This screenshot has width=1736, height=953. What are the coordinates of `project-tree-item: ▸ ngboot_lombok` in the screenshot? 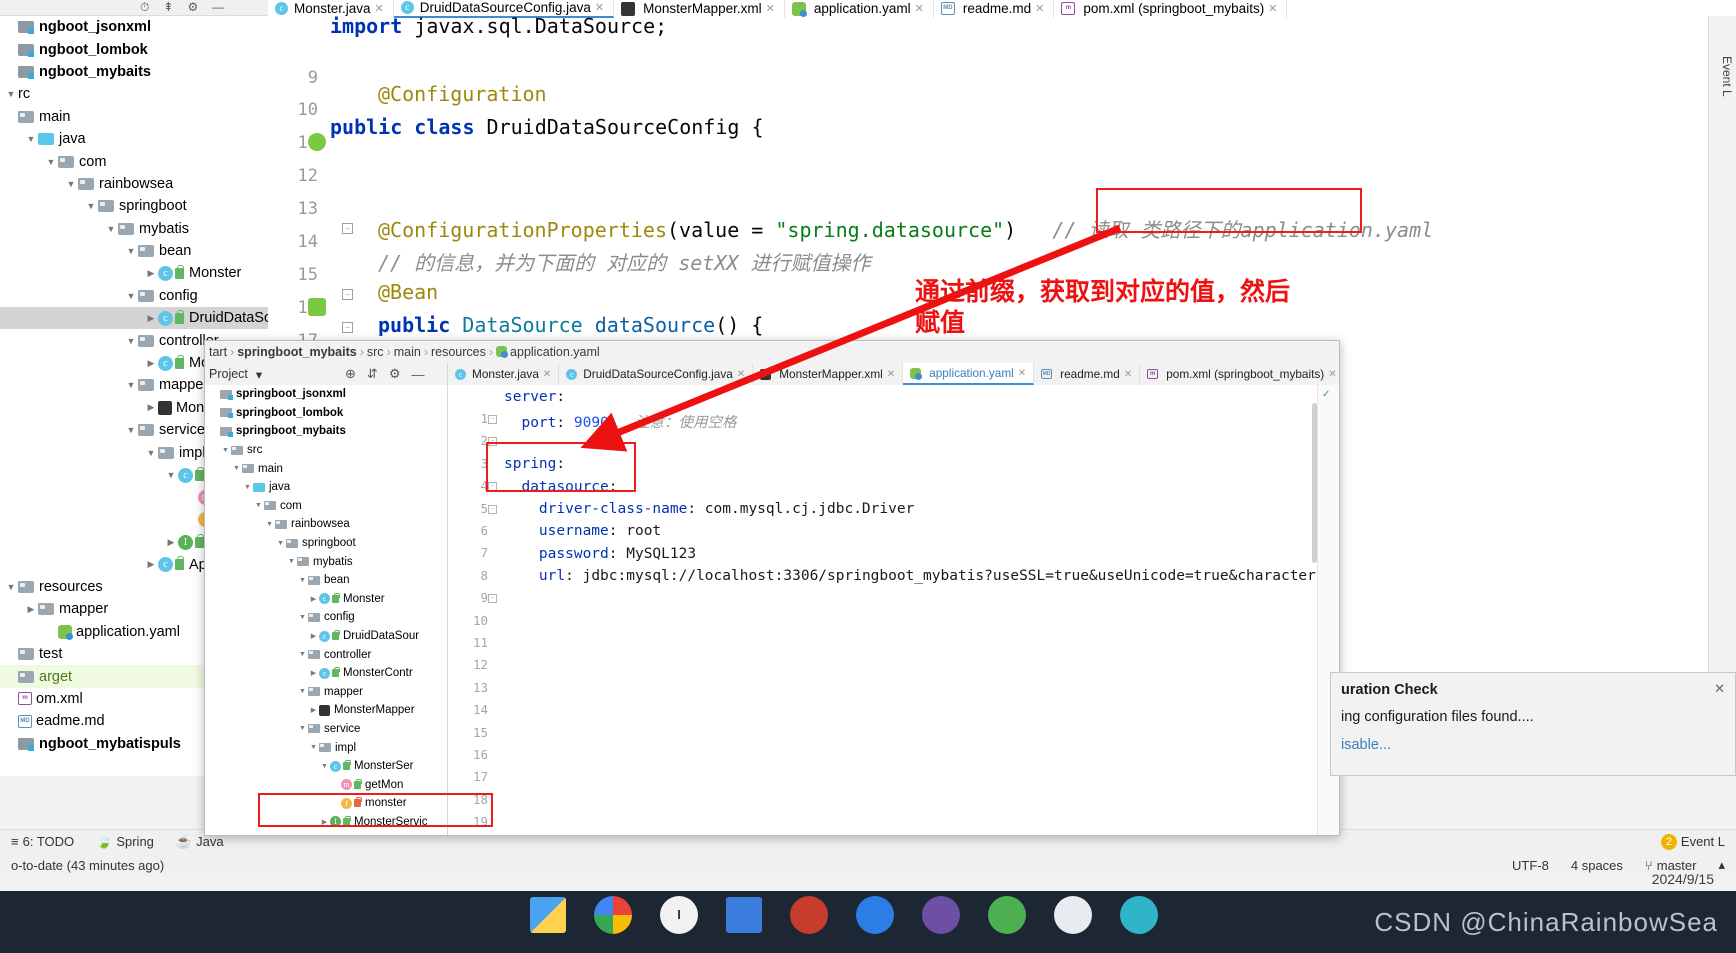 It's located at (134, 49).